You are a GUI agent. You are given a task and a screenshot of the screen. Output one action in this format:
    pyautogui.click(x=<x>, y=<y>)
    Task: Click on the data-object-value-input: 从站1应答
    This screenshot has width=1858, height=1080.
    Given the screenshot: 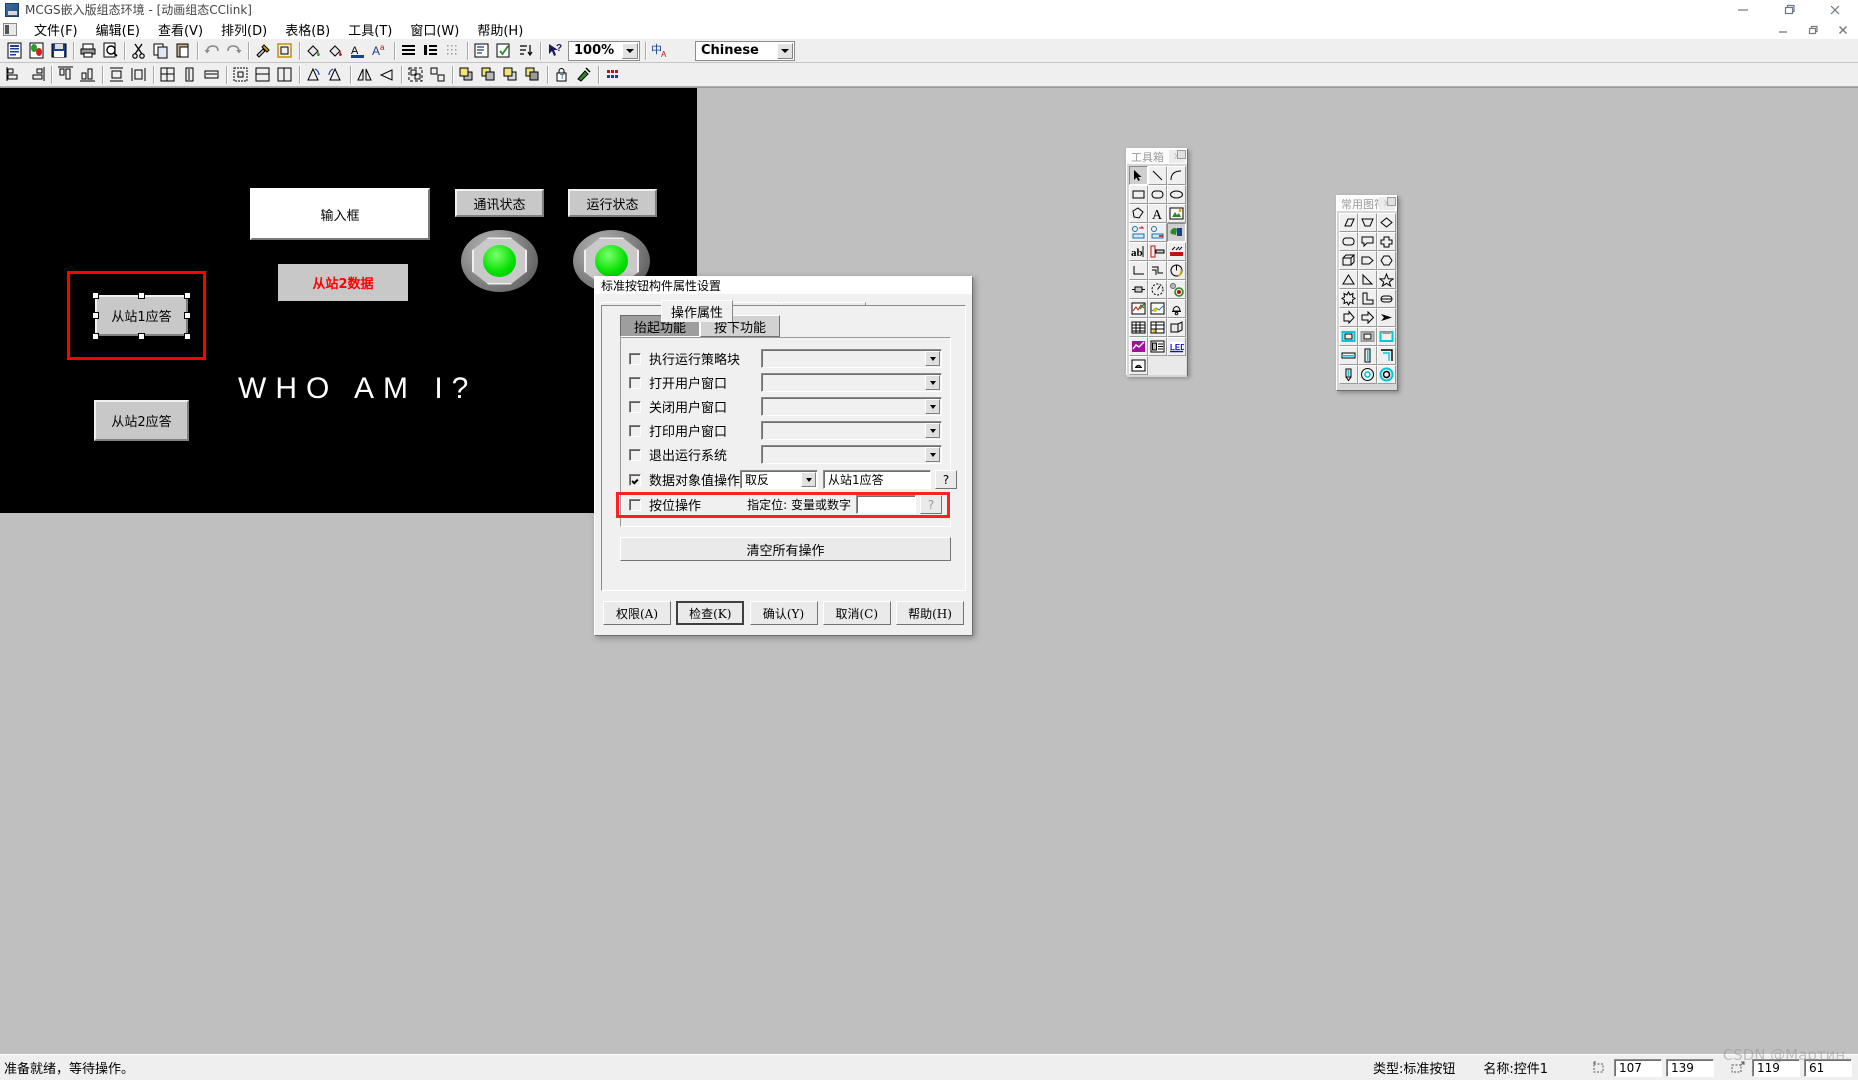 What is the action you would take?
    pyautogui.click(x=877, y=479)
    